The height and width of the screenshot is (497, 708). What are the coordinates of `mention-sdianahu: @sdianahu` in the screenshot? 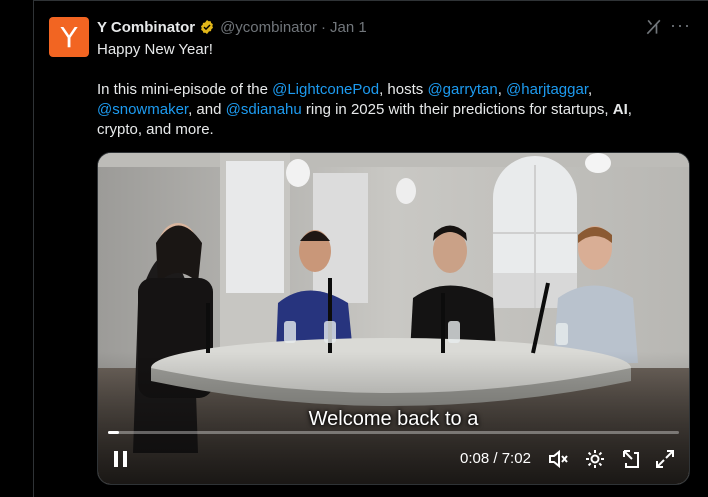 It's located at (264, 109).